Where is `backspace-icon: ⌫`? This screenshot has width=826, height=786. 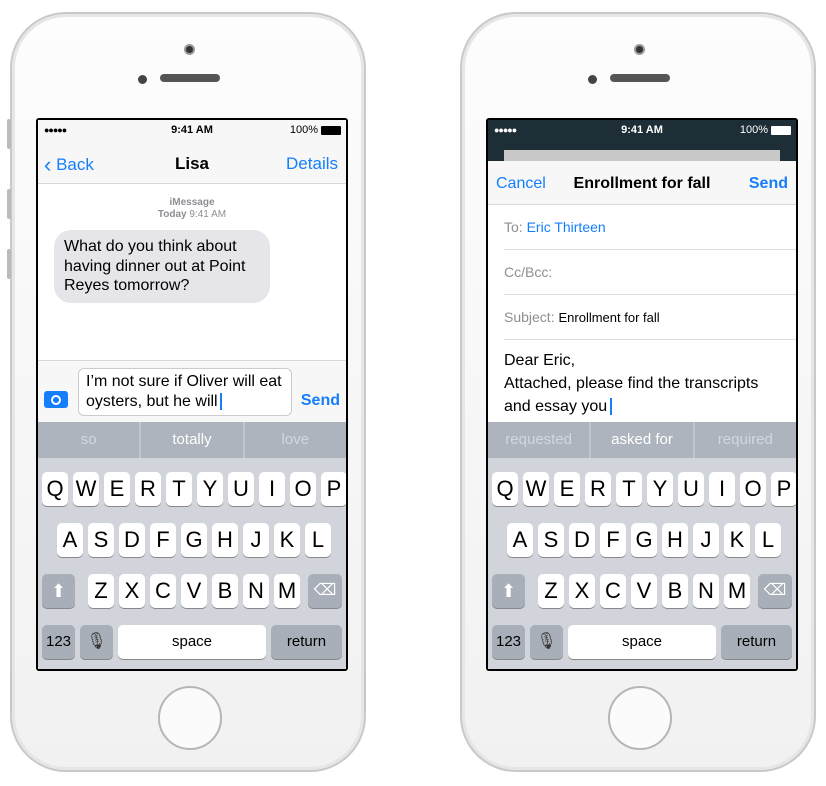 backspace-icon: ⌫ is located at coordinates (775, 590).